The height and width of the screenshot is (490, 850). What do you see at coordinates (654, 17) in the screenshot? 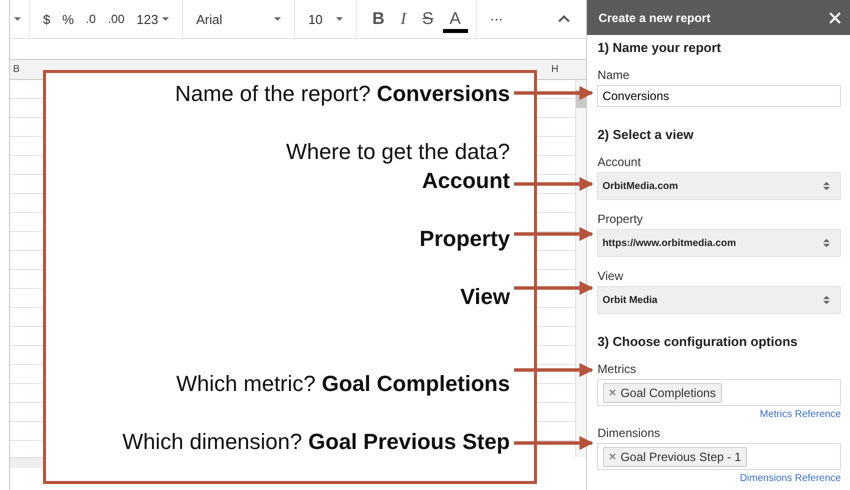
I see `panel-title: Create a new report` at bounding box center [654, 17].